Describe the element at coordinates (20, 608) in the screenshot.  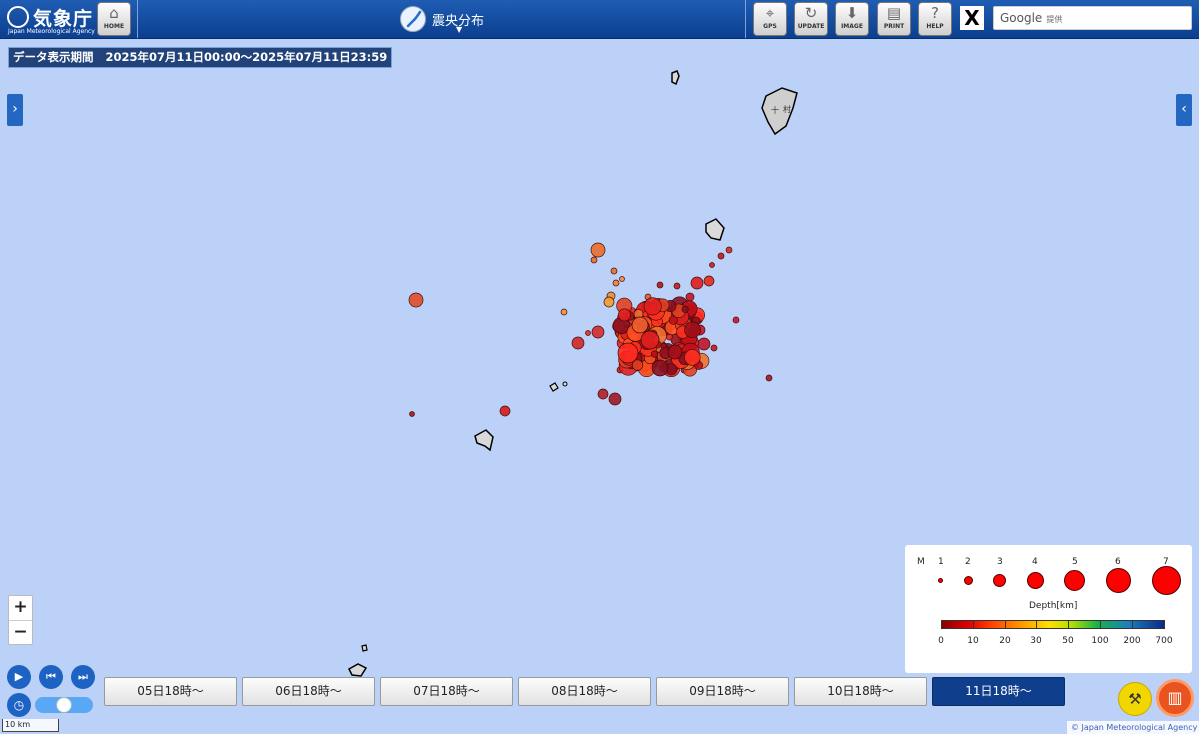
I see `zoom-in-button: +` at that location.